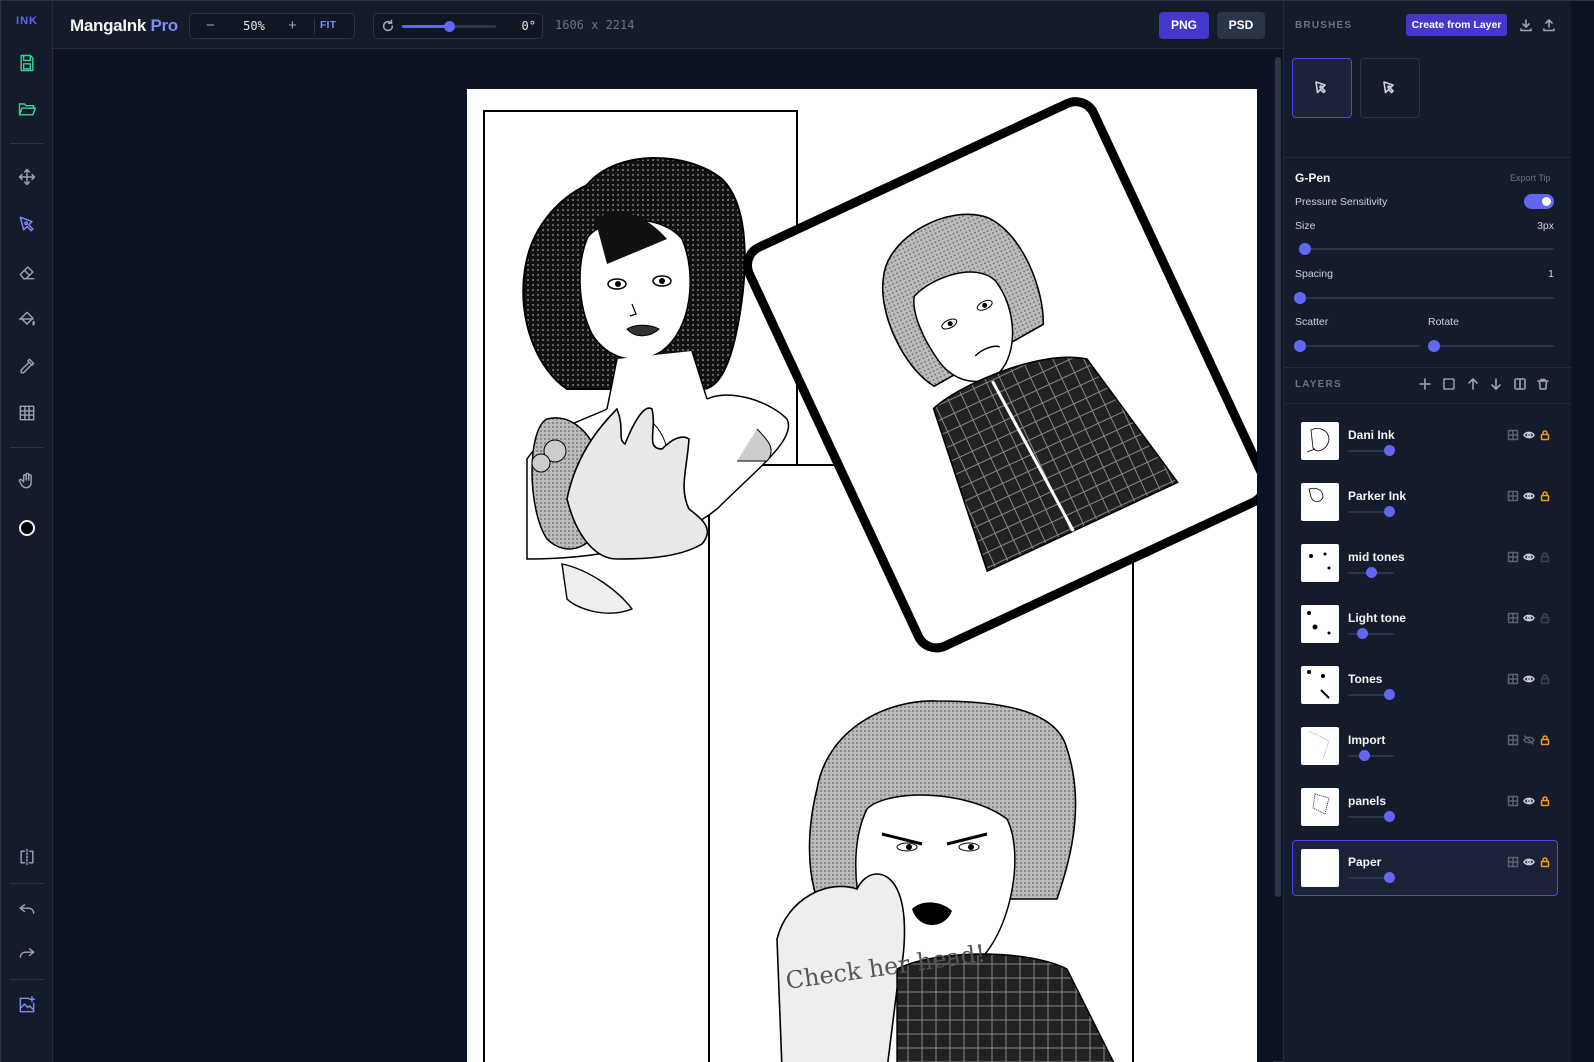  What do you see at coordinates (1241, 25) in the screenshot?
I see `export-psd-button: PSD` at bounding box center [1241, 25].